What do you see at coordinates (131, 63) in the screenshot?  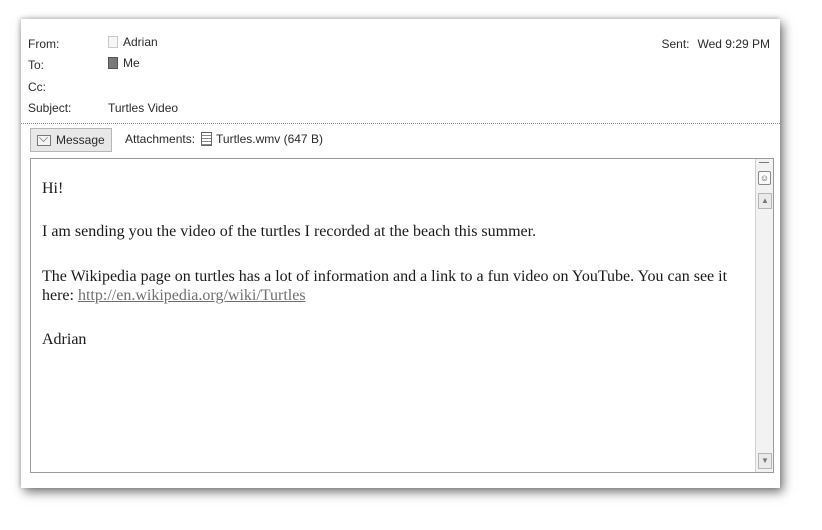 I see `to-value: Me` at bounding box center [131, 63].